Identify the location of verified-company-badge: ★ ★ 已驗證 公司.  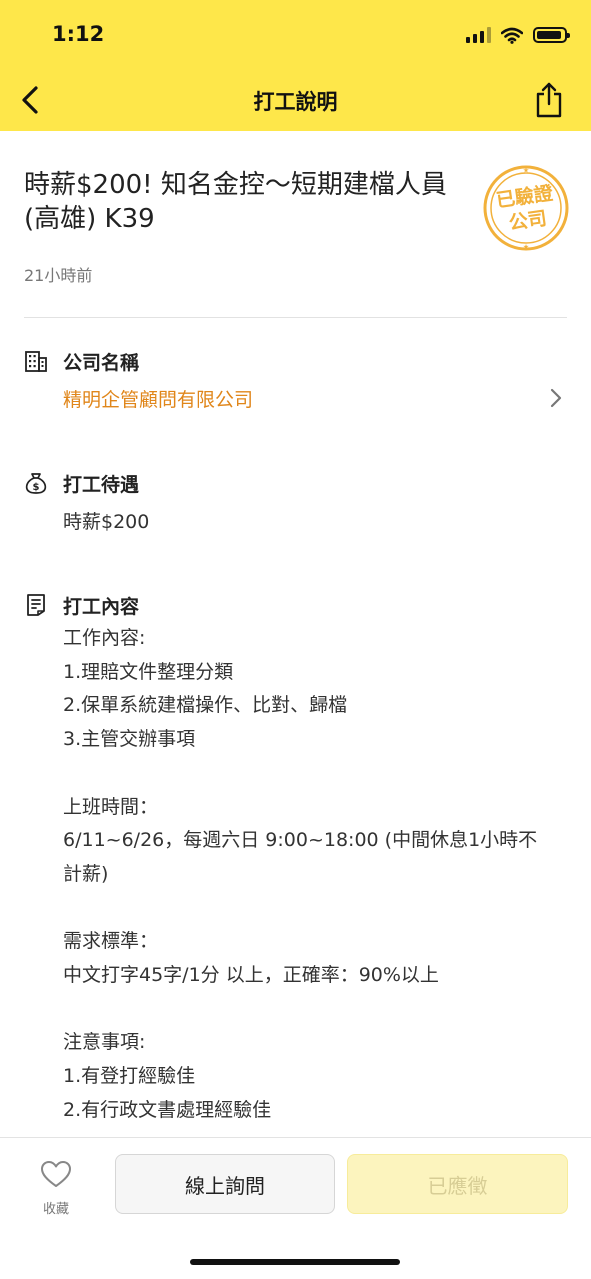
(526, 208).